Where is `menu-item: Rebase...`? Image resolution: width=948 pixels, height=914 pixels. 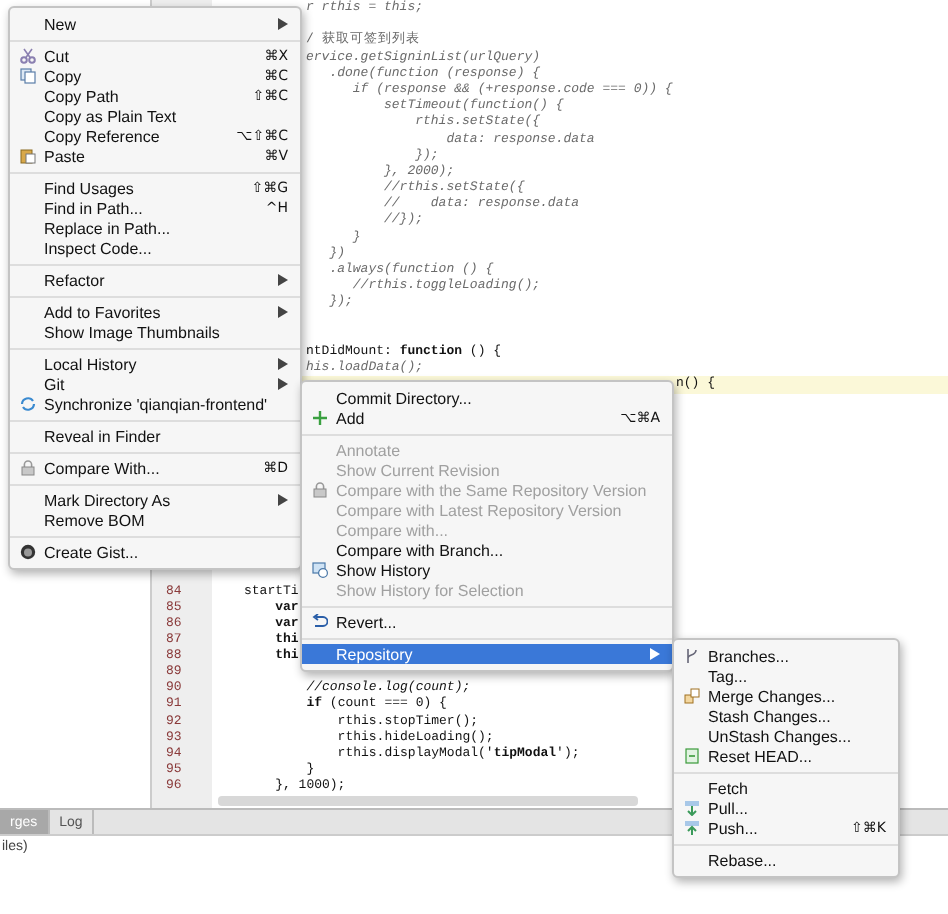
menu-item: Rebase... is located at coordinates (786, 860).